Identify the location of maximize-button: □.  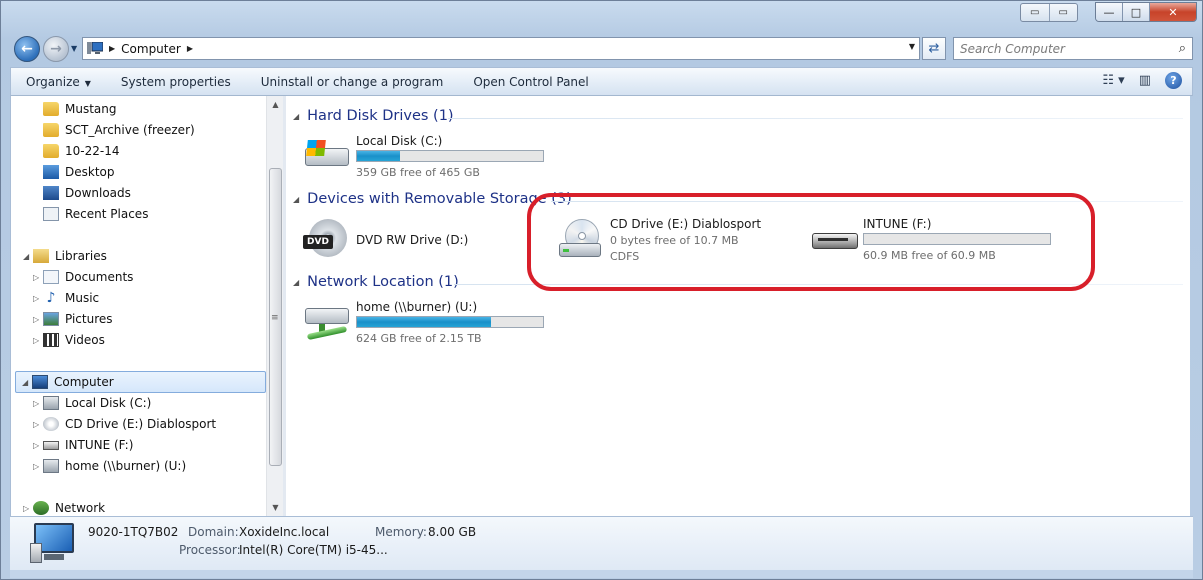
(1136, 12).